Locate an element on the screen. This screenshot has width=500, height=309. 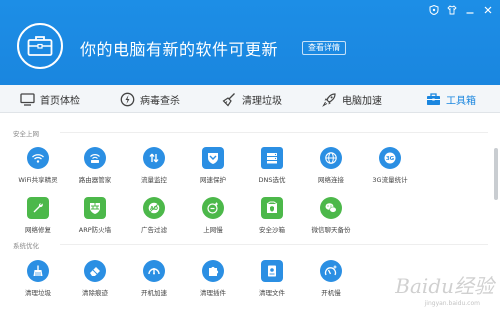
tool-label: 广告过滤 is located at coordinates (154, 230).